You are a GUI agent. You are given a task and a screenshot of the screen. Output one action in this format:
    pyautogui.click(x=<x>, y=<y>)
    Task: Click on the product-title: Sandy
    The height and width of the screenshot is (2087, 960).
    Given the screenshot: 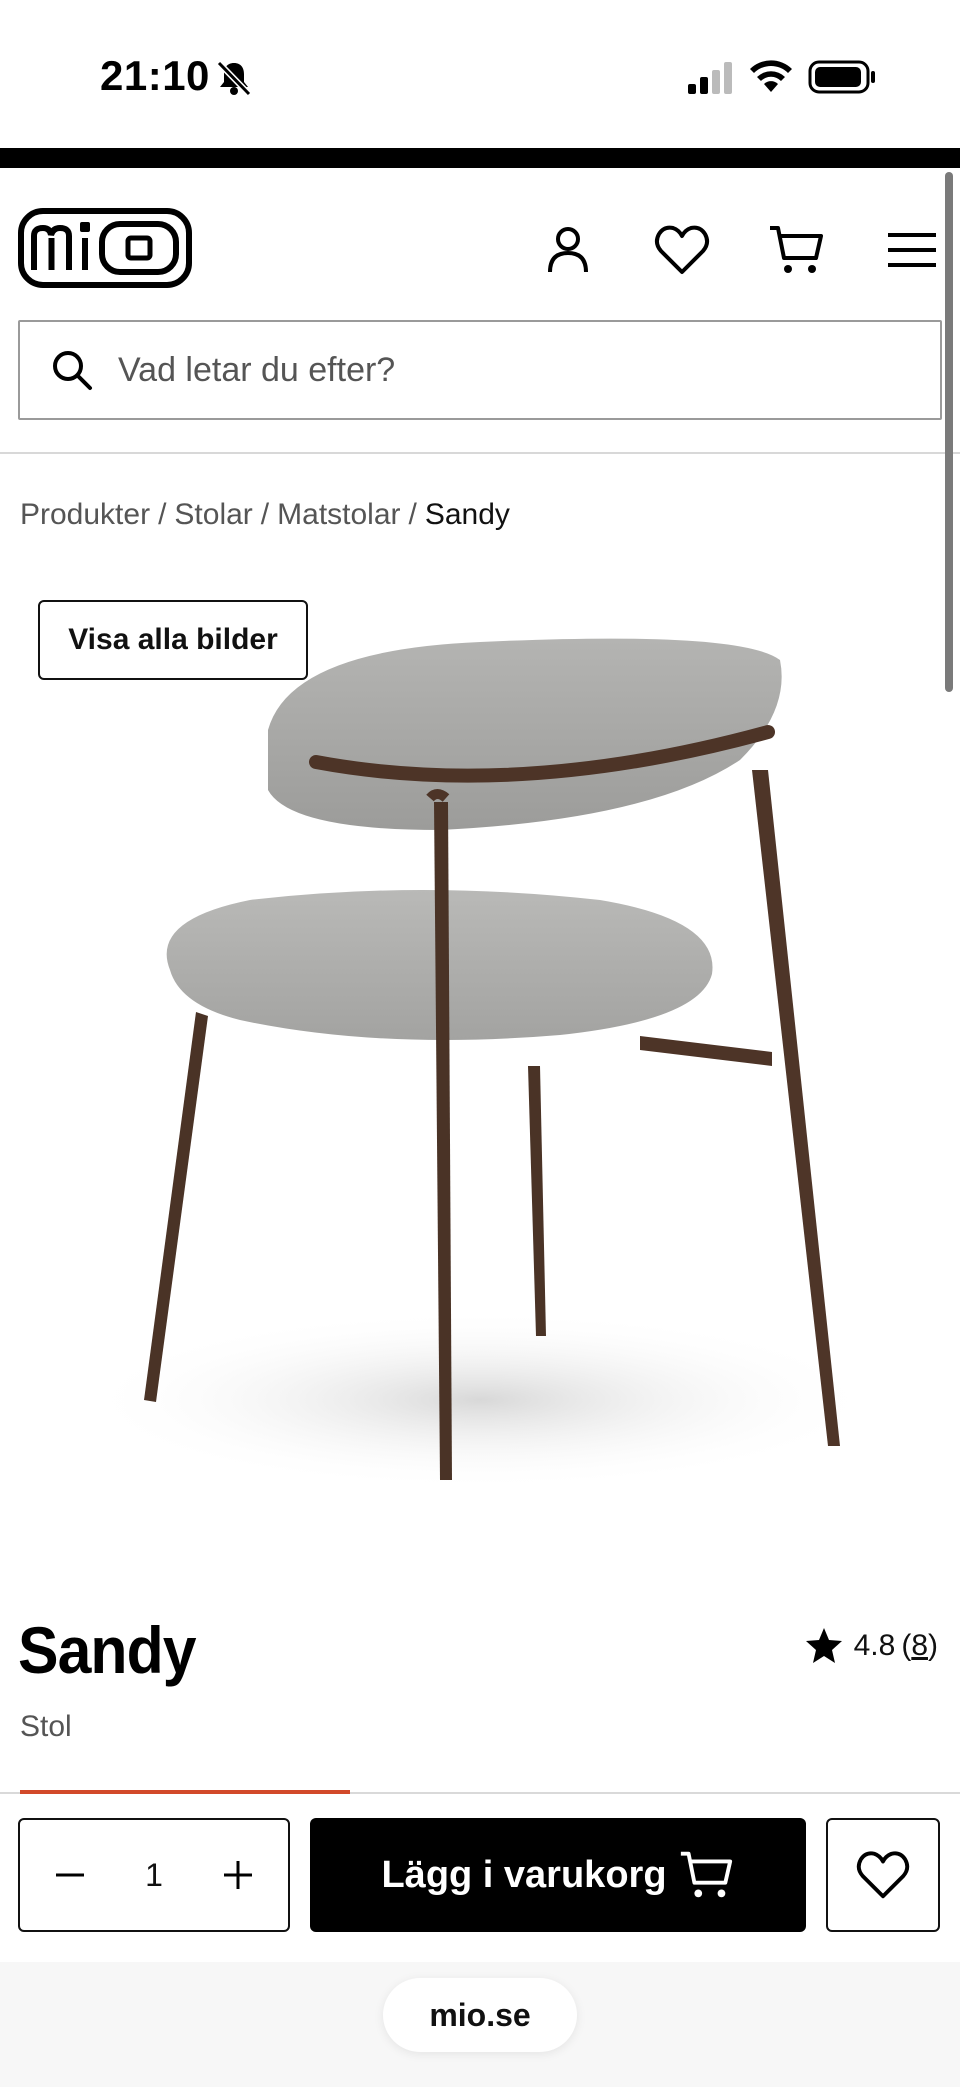 What is the action you would take?
    pyautogui.click(x=107, y=1650)
    